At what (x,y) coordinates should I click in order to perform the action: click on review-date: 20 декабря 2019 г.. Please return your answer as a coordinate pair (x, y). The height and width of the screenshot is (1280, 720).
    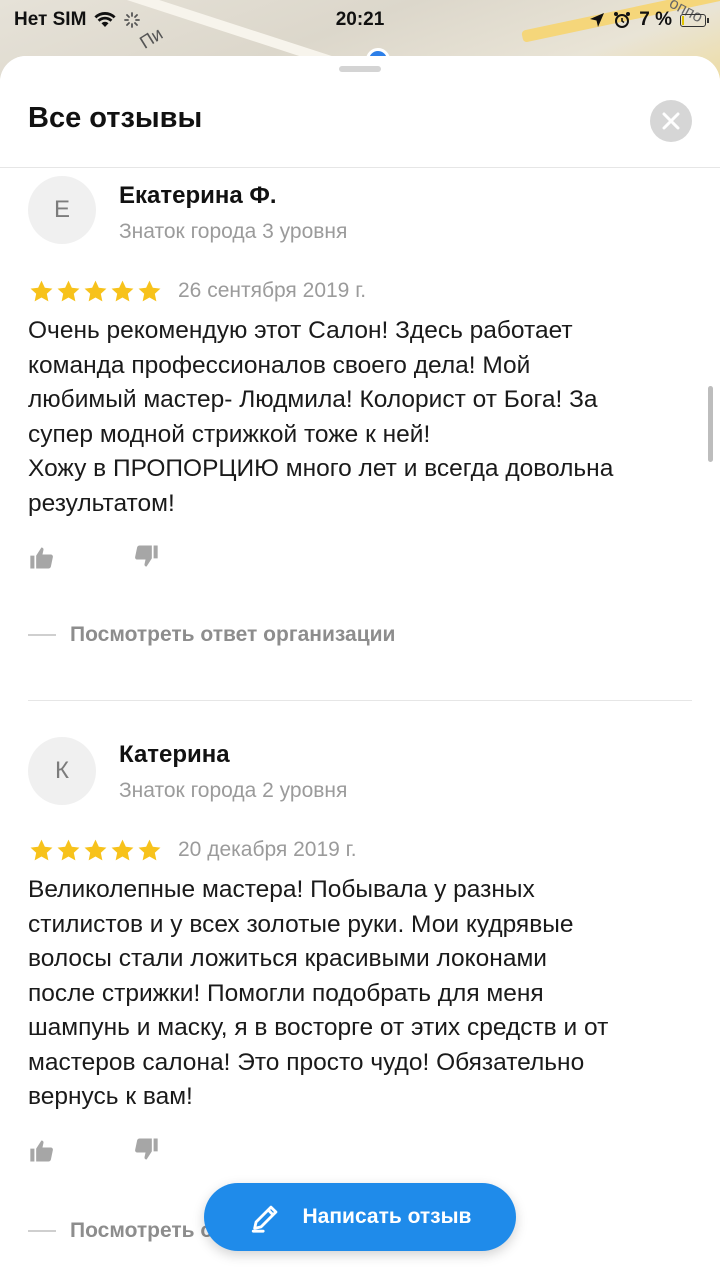
    Looking at the image, I should click on (267, 849).